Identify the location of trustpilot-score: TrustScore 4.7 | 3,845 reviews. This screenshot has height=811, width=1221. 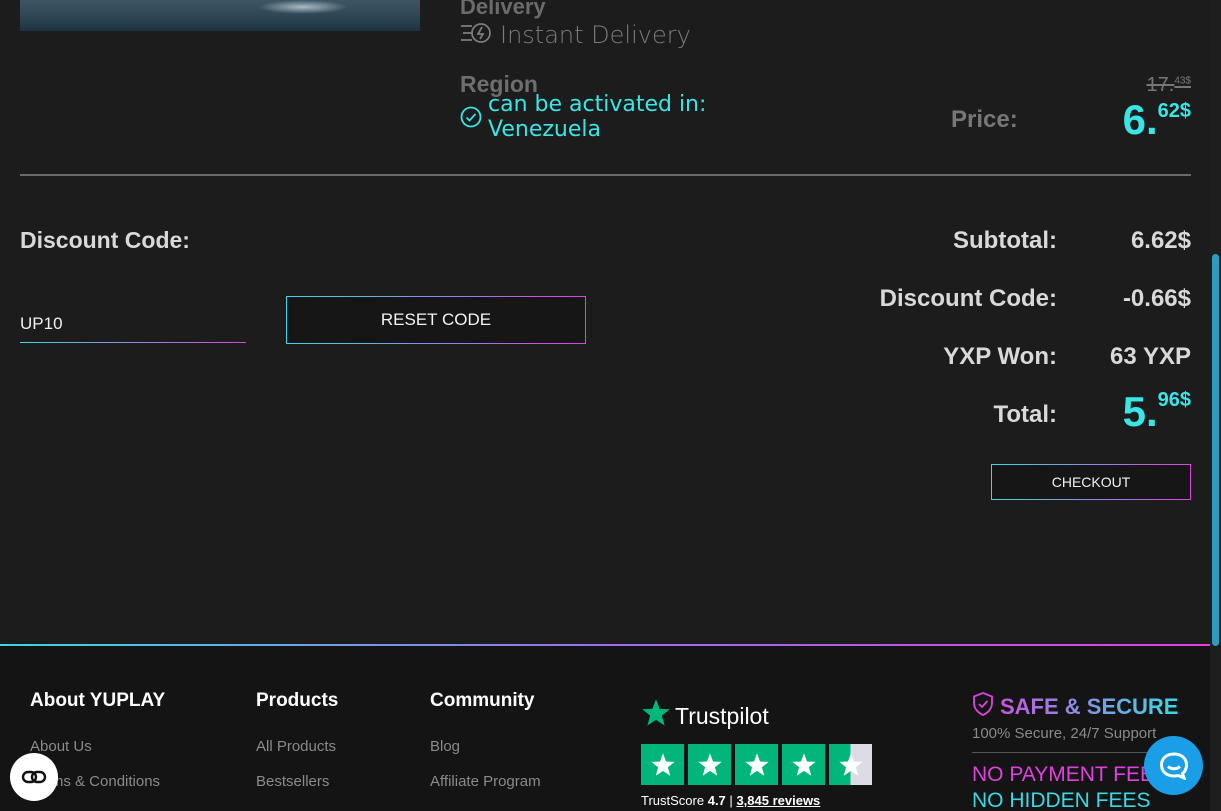
(756, 800).